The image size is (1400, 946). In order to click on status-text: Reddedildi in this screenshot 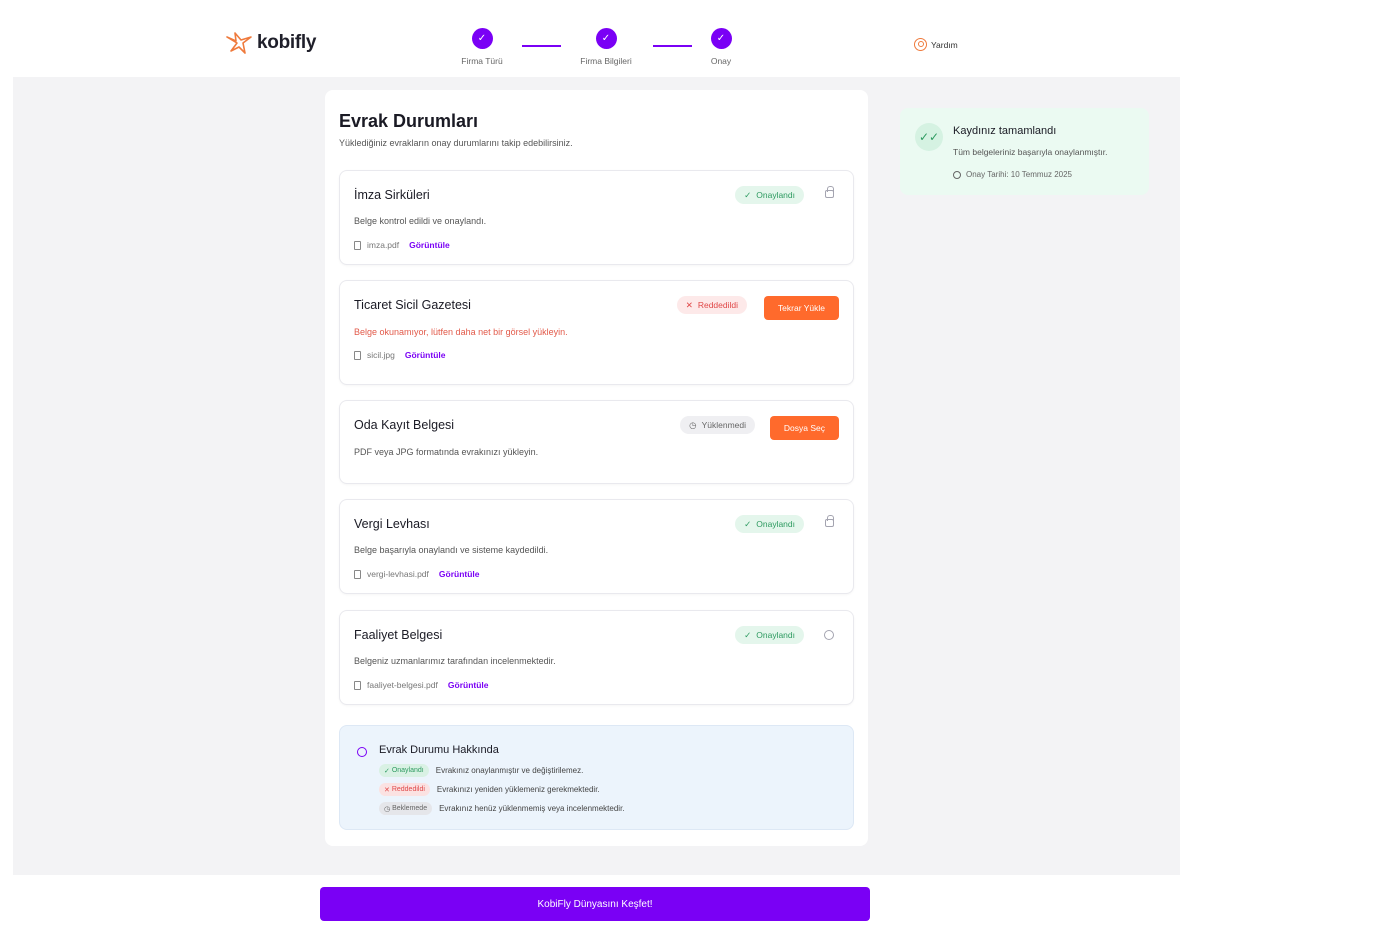, I will do `click(717, 305)`.